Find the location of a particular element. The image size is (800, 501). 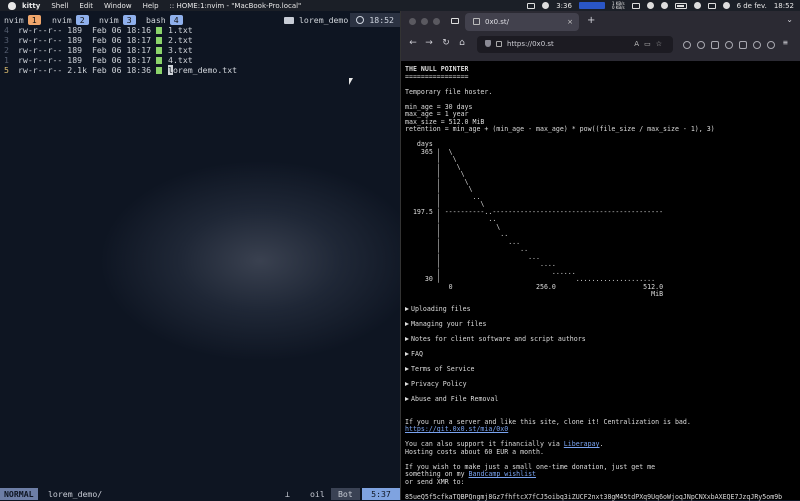

account-icon is located at coordinates (729, 45).